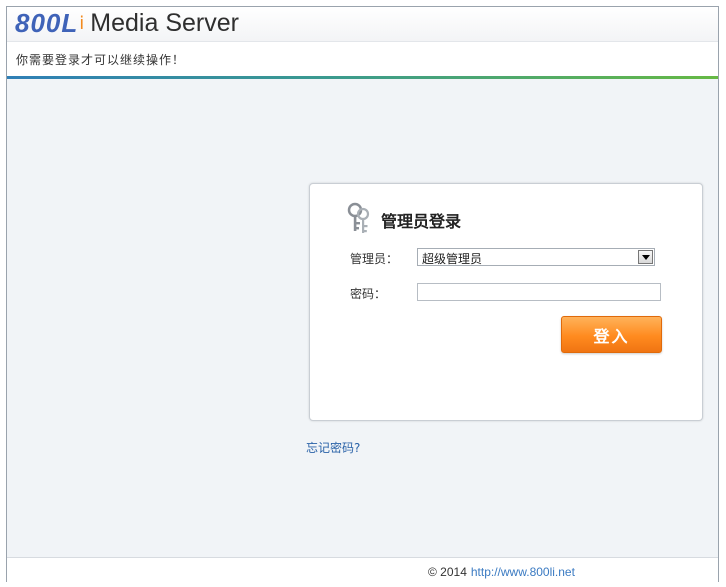  What do you see at coordinates (645, 257) in the screenshot?
I see `chevron-down-icon` at bounding box center [645, 257].